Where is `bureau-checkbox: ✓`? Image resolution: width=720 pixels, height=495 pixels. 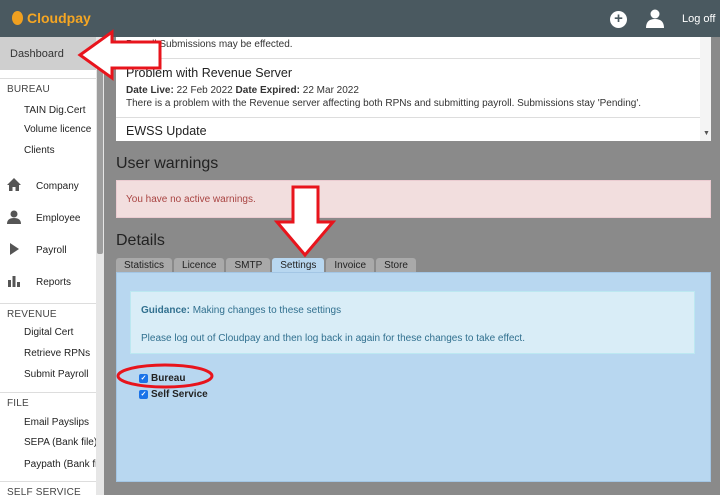 bureau-checkbox: ✓ is located at coordinates (143, 378).